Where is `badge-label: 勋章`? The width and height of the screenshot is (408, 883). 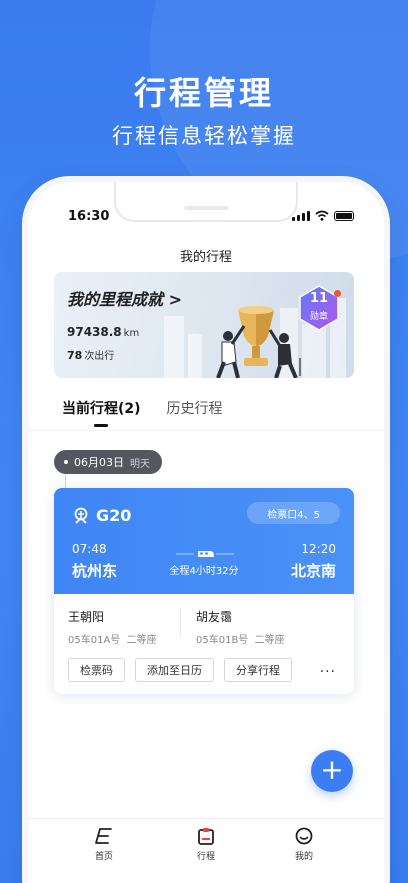 badge-label: 勋章 is located at coordinates (318, 317).